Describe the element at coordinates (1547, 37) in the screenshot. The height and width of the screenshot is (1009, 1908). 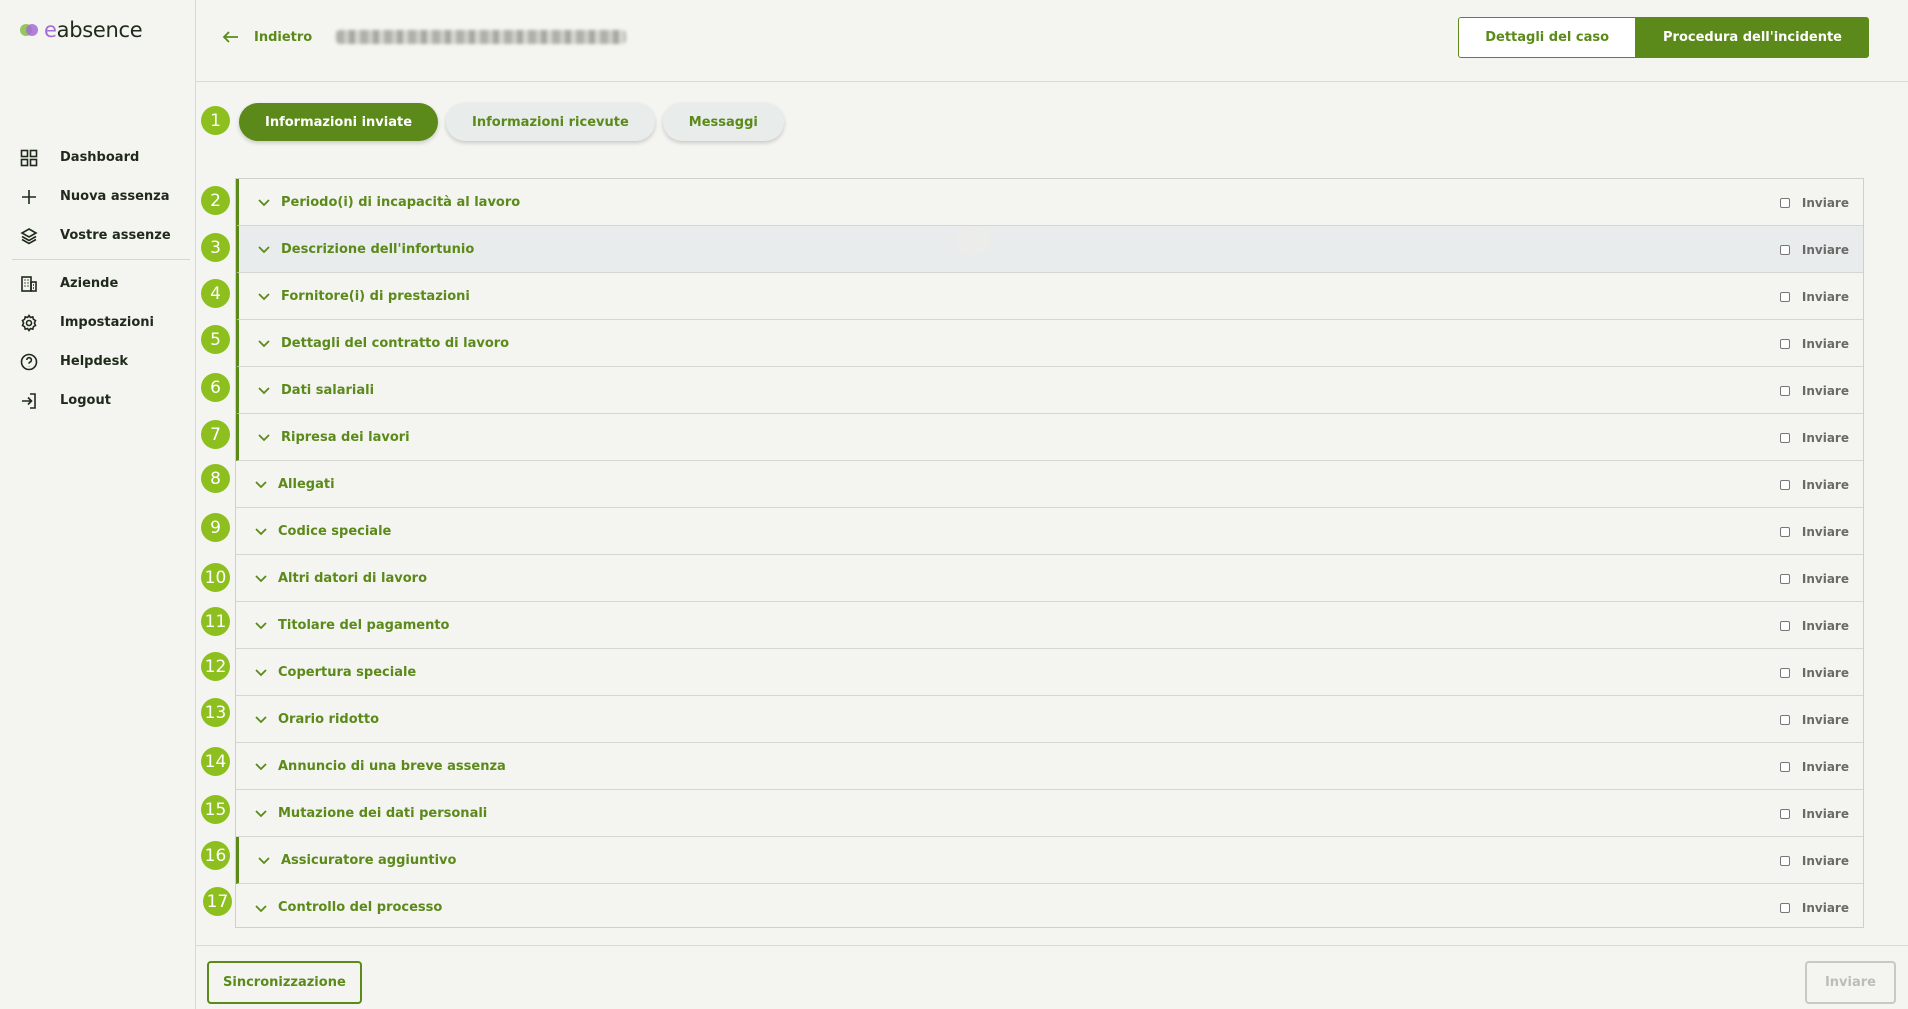
I see `case-details-button: Dettagli del caso` at that location.